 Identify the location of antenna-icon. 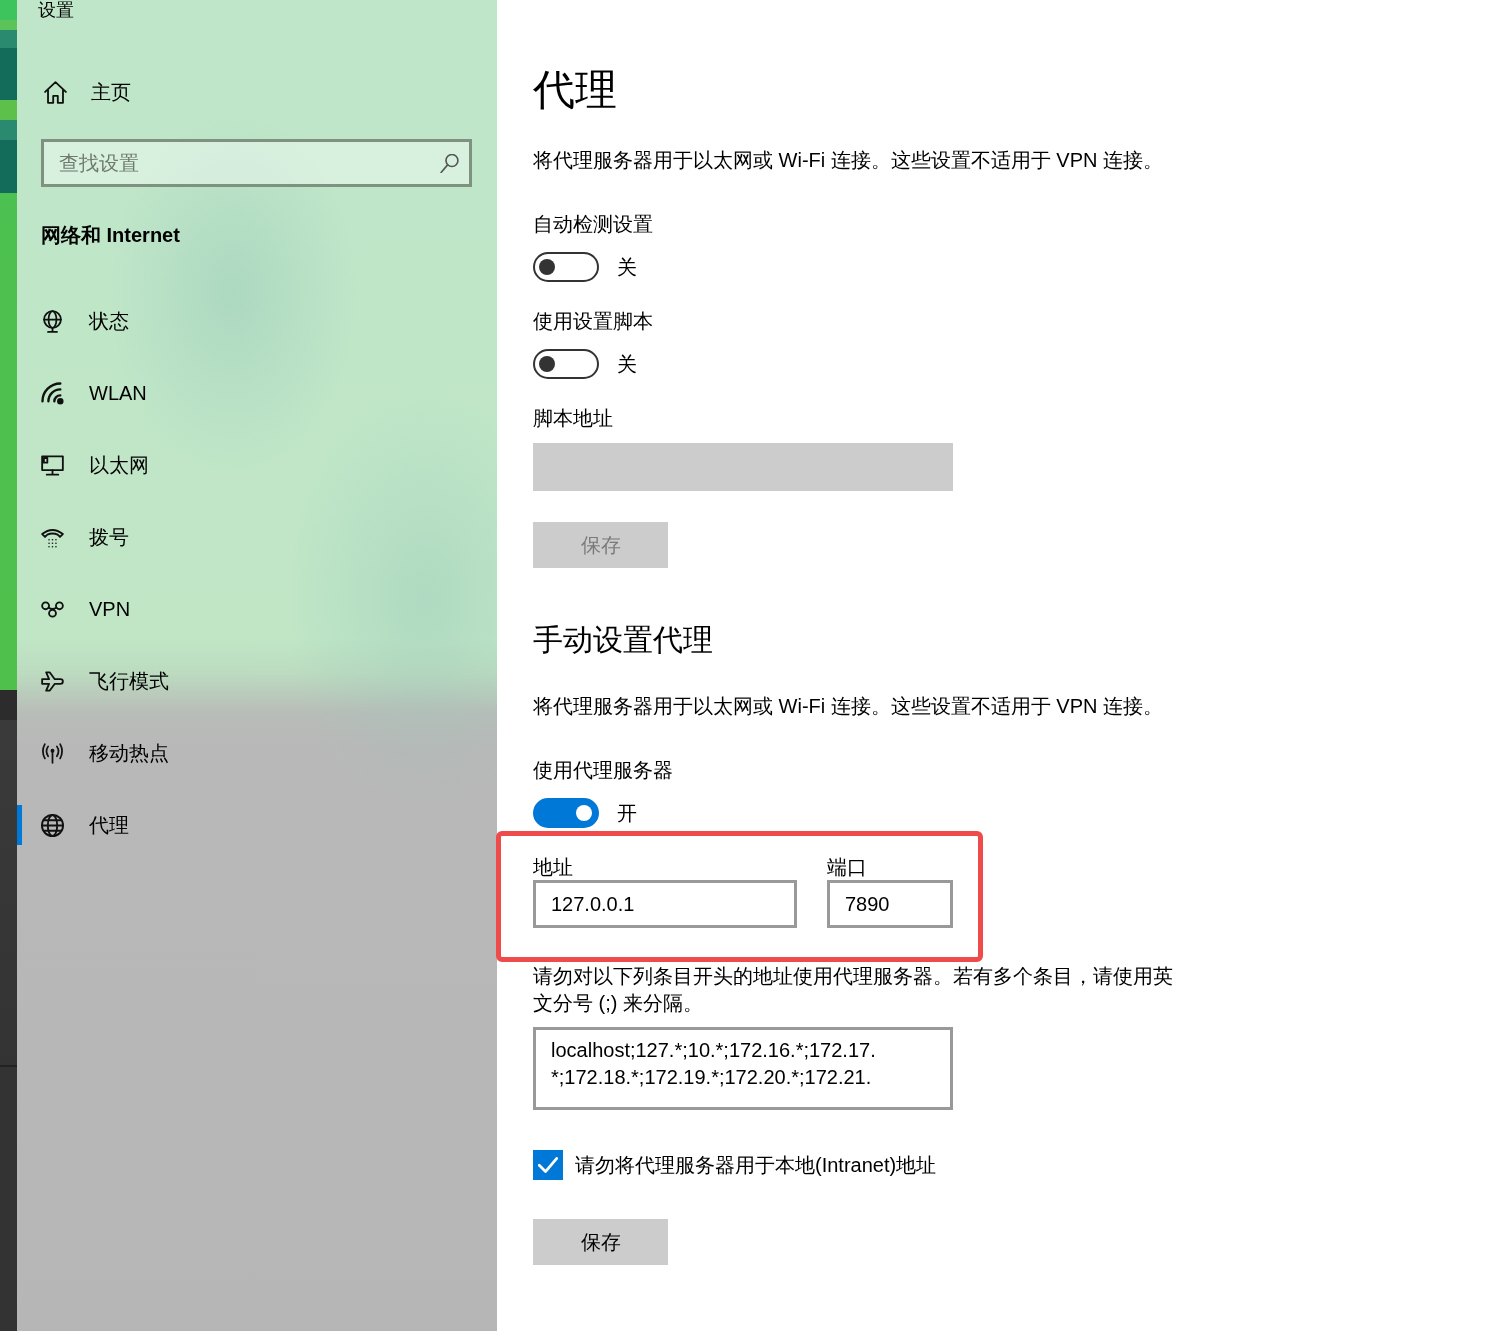
(52, 753).